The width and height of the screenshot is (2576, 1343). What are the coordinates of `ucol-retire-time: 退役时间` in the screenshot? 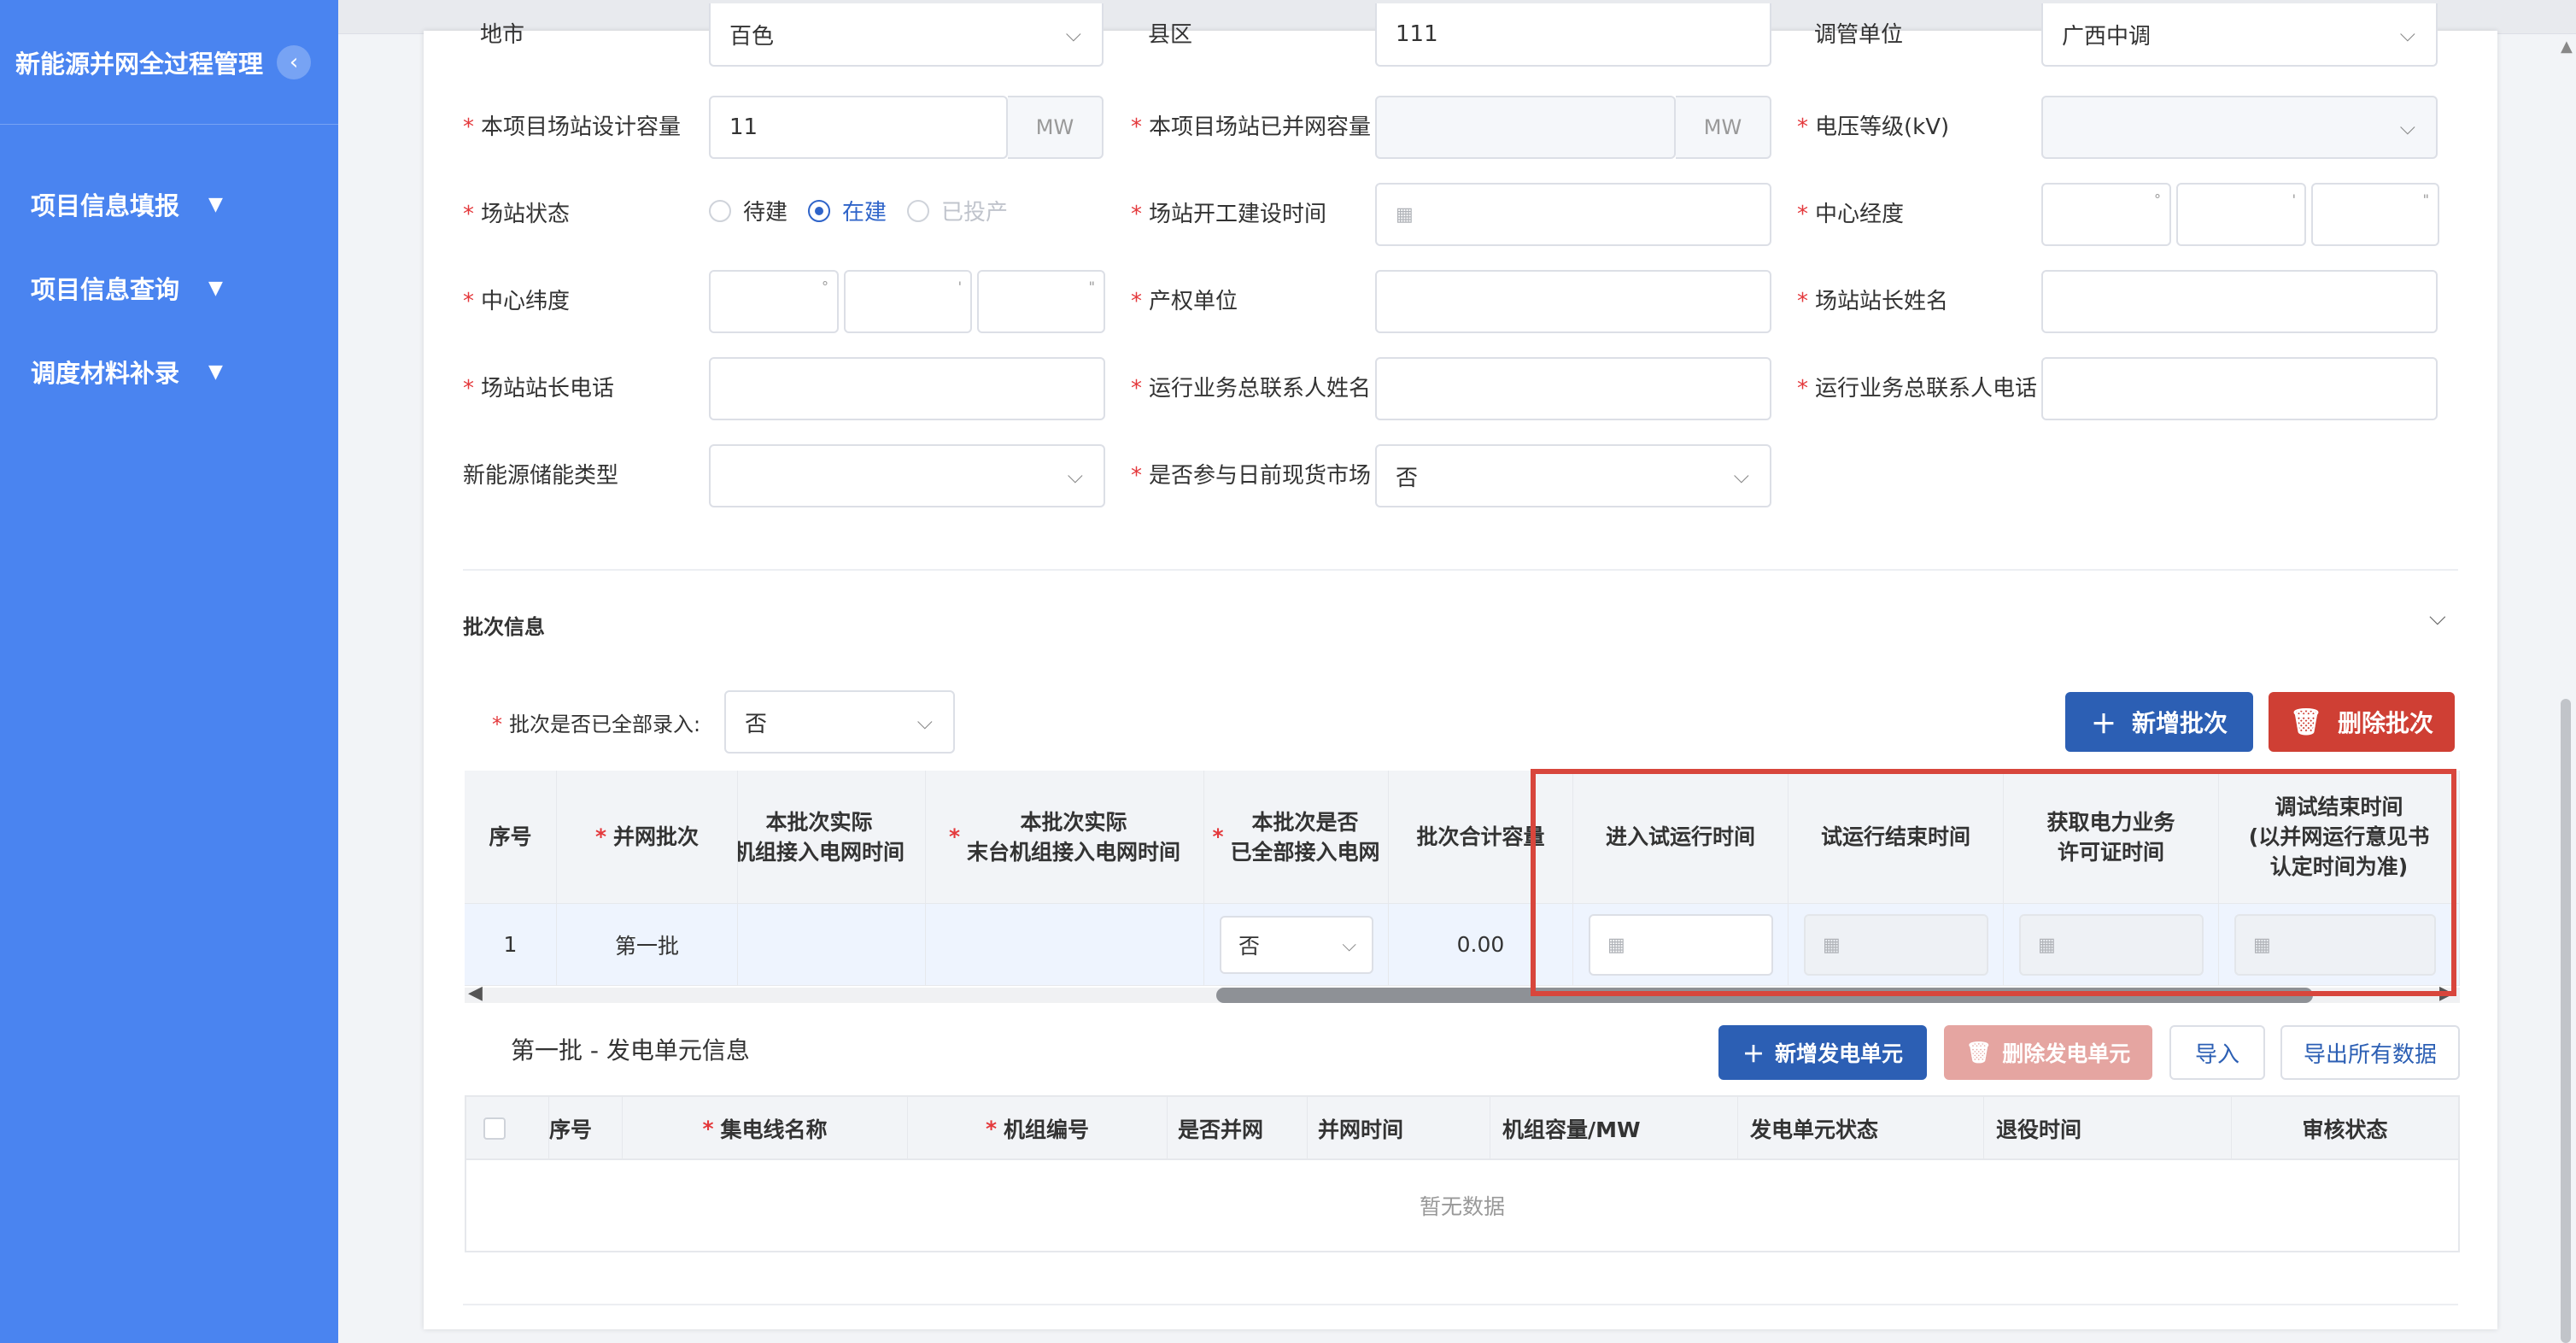 It's located at (2107, 1128).